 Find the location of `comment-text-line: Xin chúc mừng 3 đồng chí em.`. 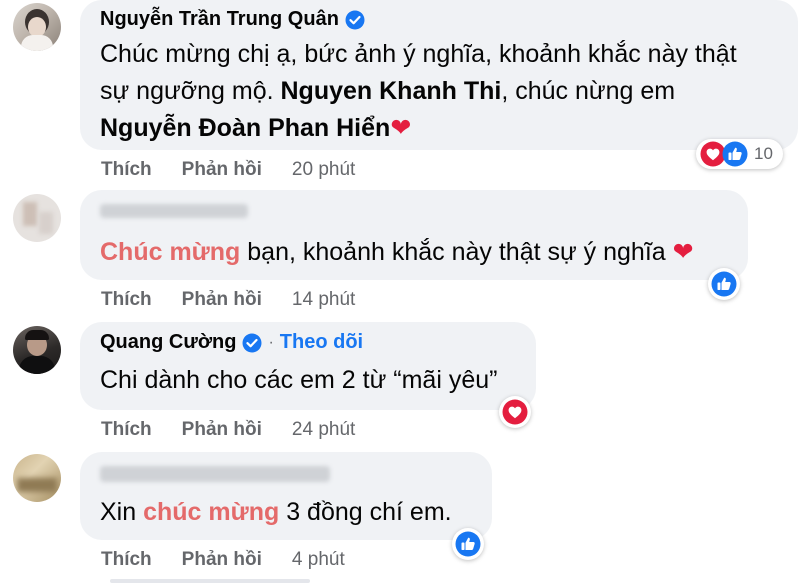

comment-text-line: Xin chúc mừng 3 đồng chí em. is located at coordinates (276, 512).